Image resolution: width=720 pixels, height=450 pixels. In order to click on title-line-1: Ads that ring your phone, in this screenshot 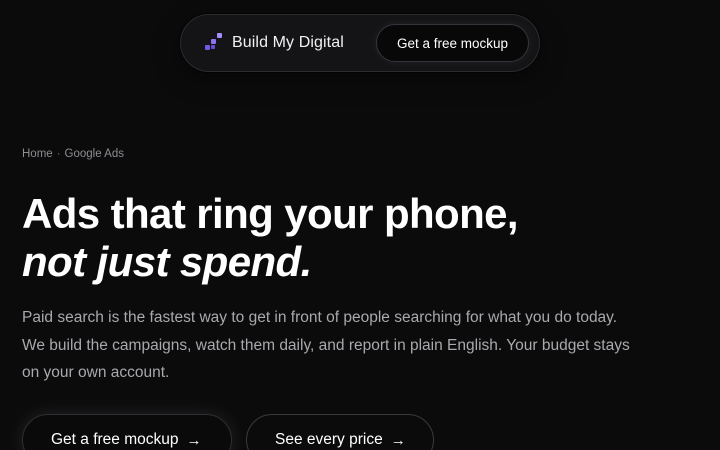, I will do `click(270, 213)`.